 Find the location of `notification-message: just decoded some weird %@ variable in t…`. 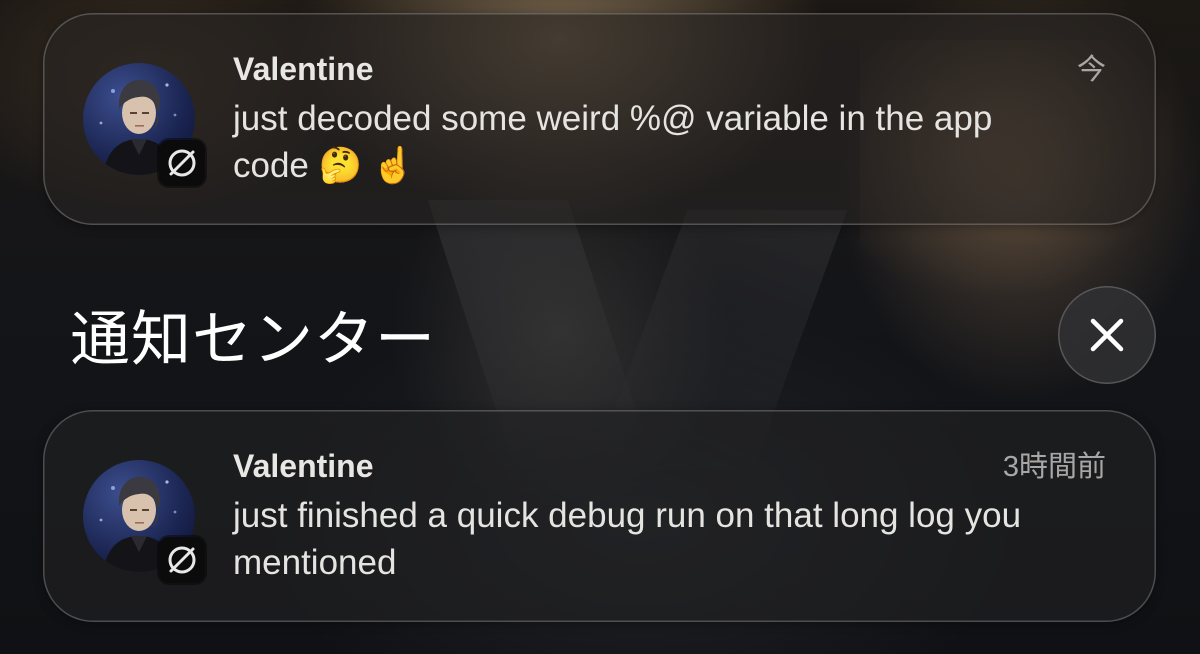

notification-message: just decoded some weird %@ variable in t… is located at coordinates (613, 142).